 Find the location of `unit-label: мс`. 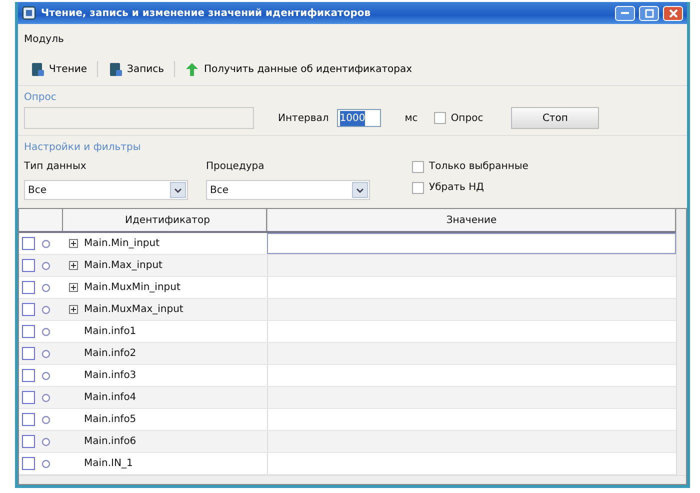

unit-label: мс is located at coordinates (411, 119).